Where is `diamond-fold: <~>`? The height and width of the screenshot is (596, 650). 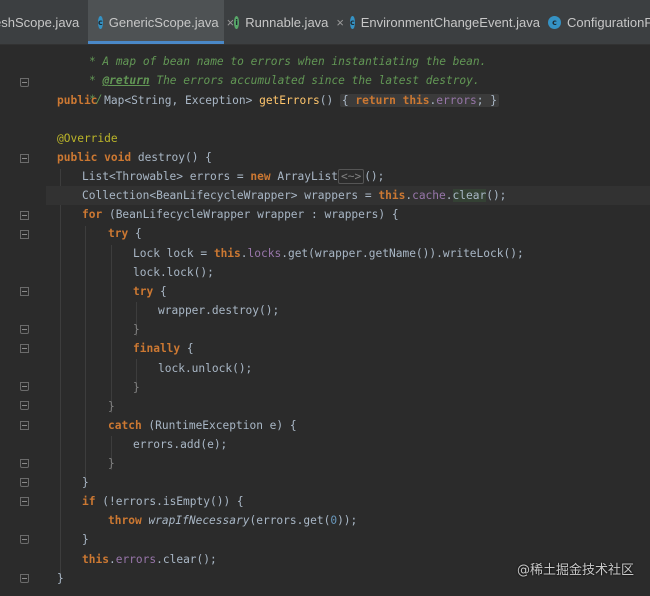
diamond-fold: <~> is located at coordinates (351, 176).